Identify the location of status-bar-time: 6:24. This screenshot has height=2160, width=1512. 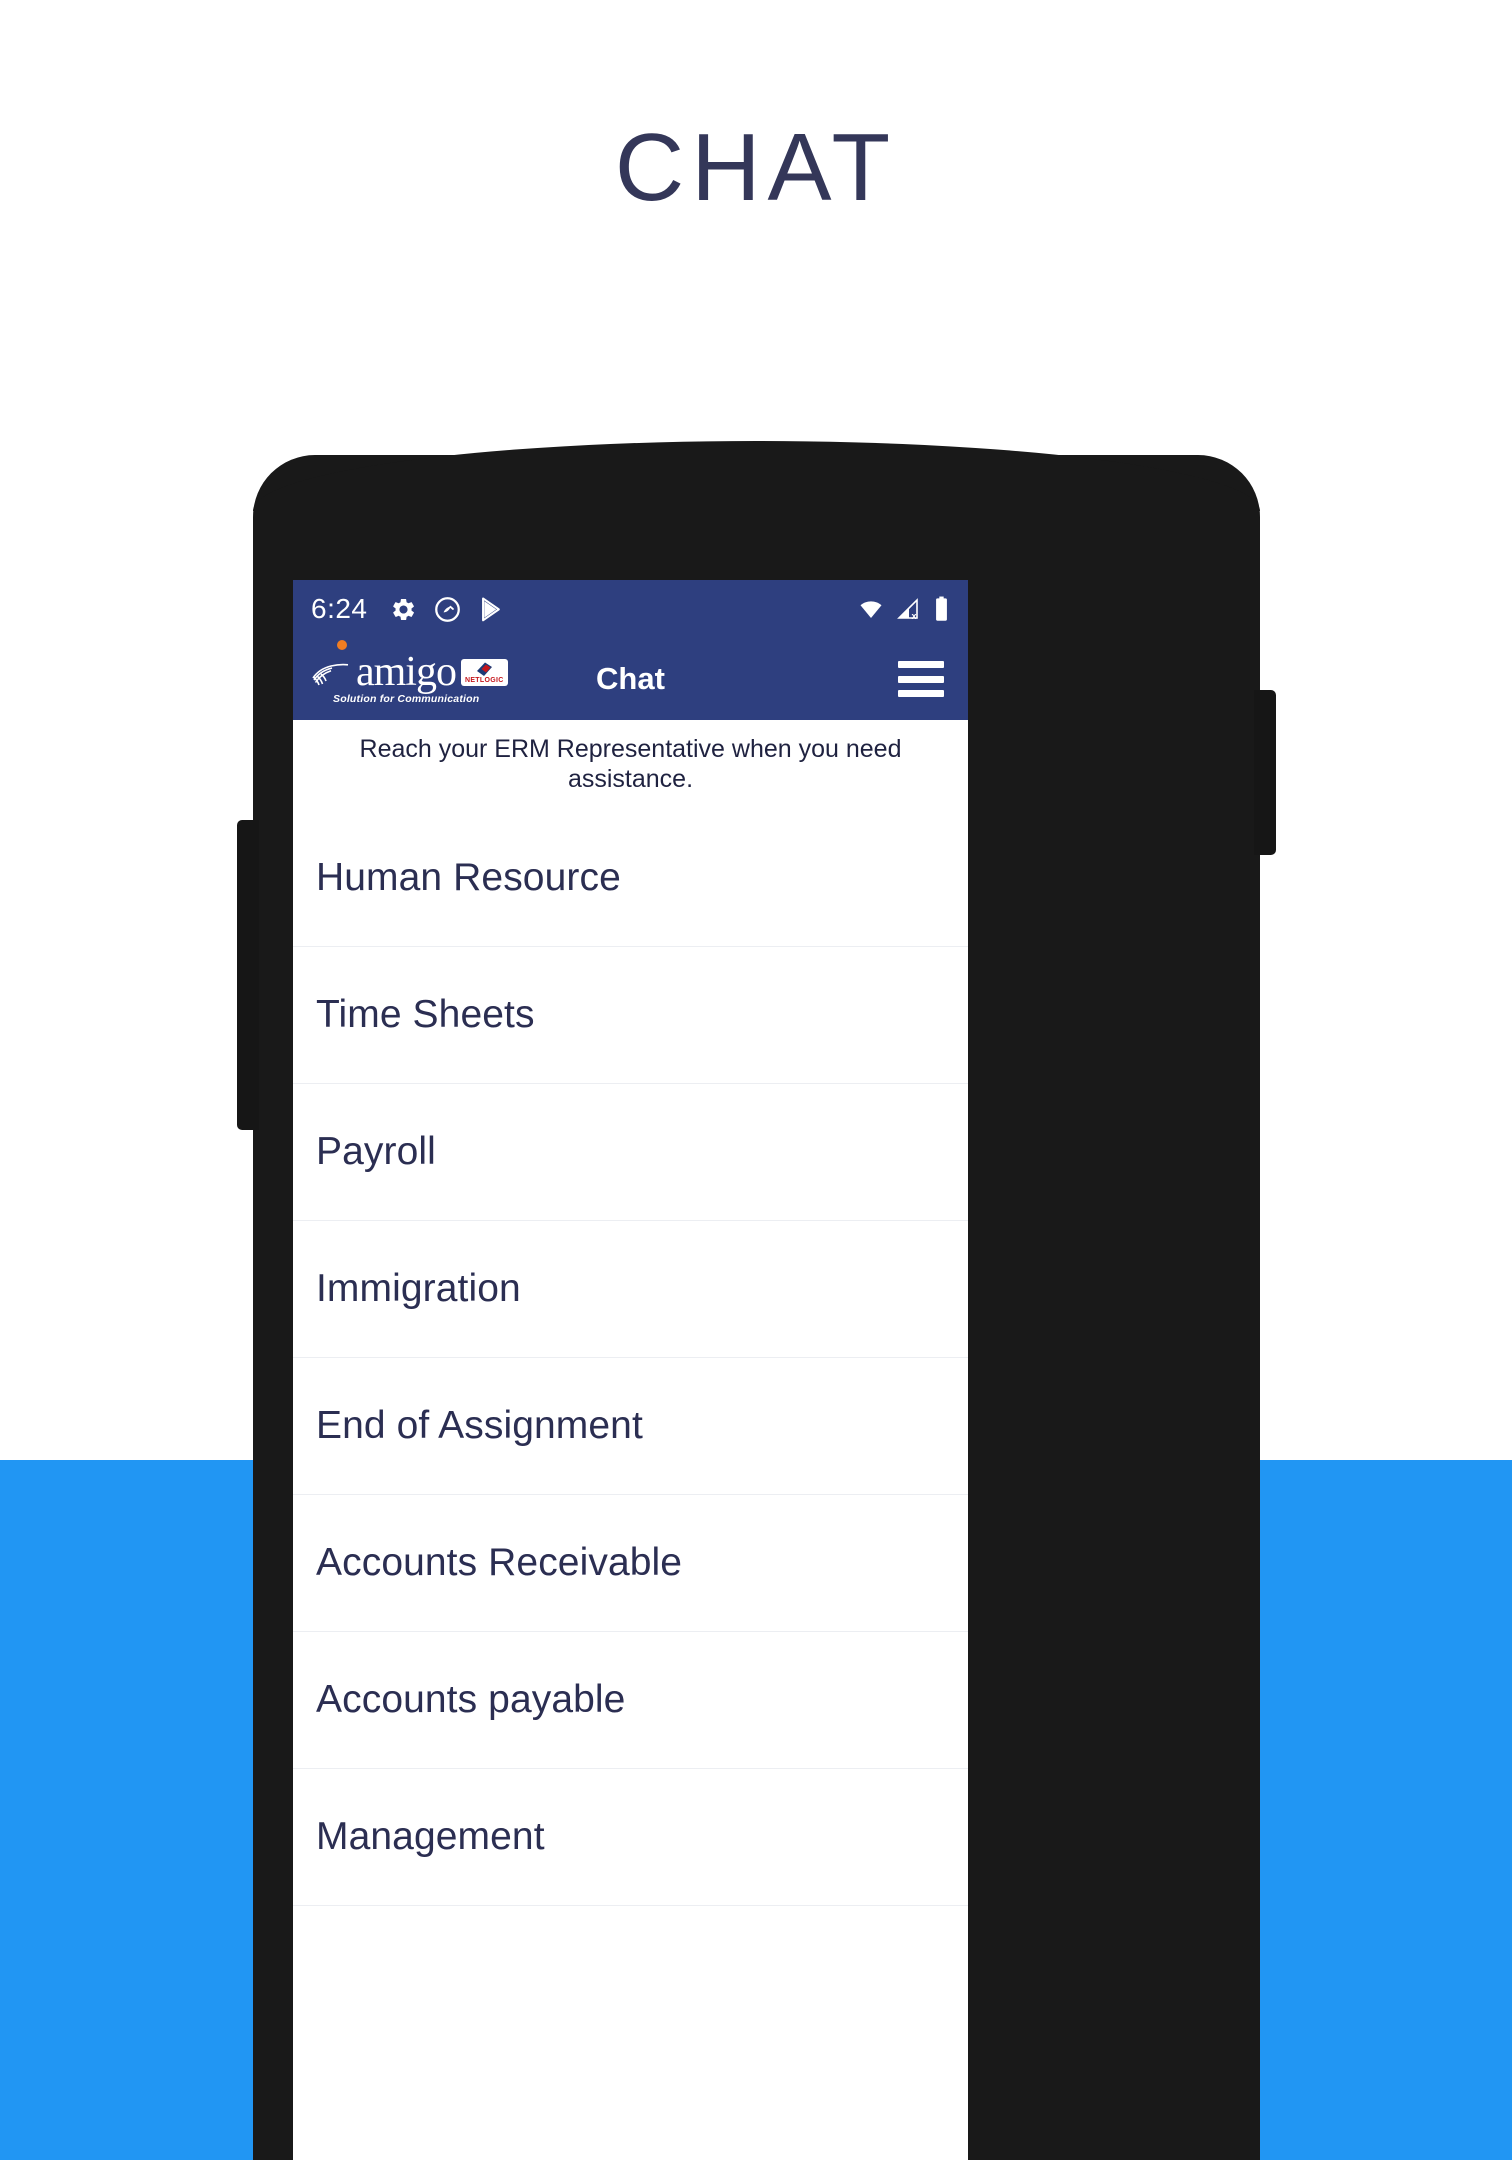
(339, 608).